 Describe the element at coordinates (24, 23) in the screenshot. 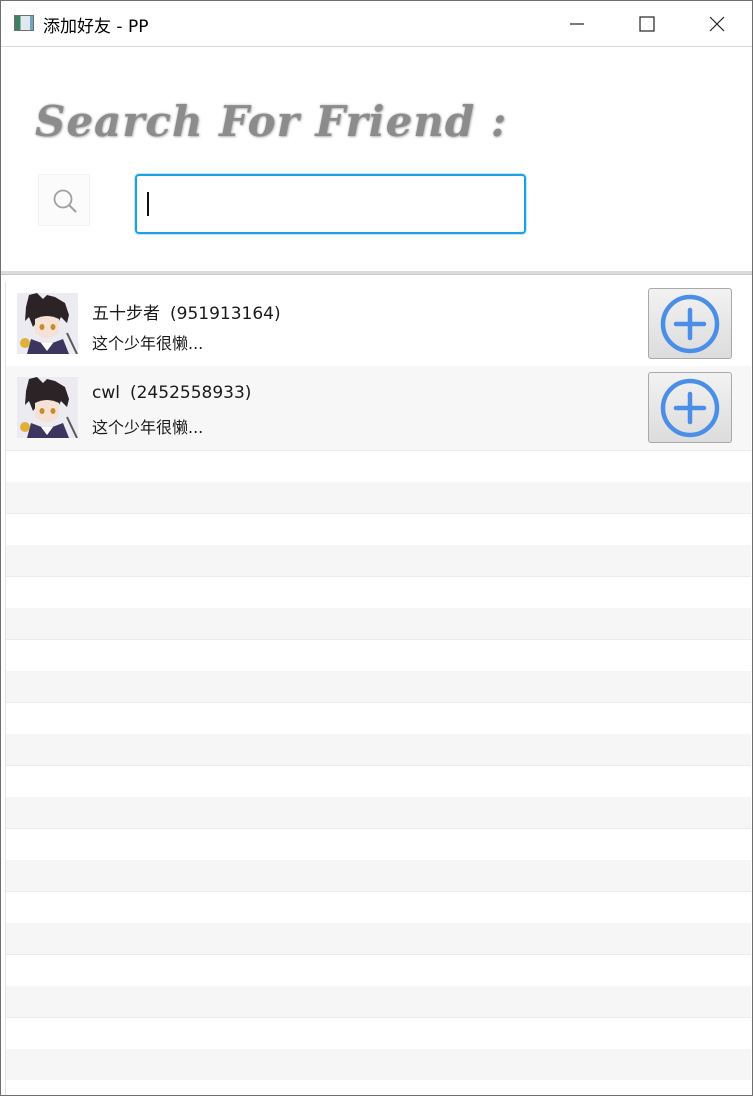

I see `app-window-icon` at that location.